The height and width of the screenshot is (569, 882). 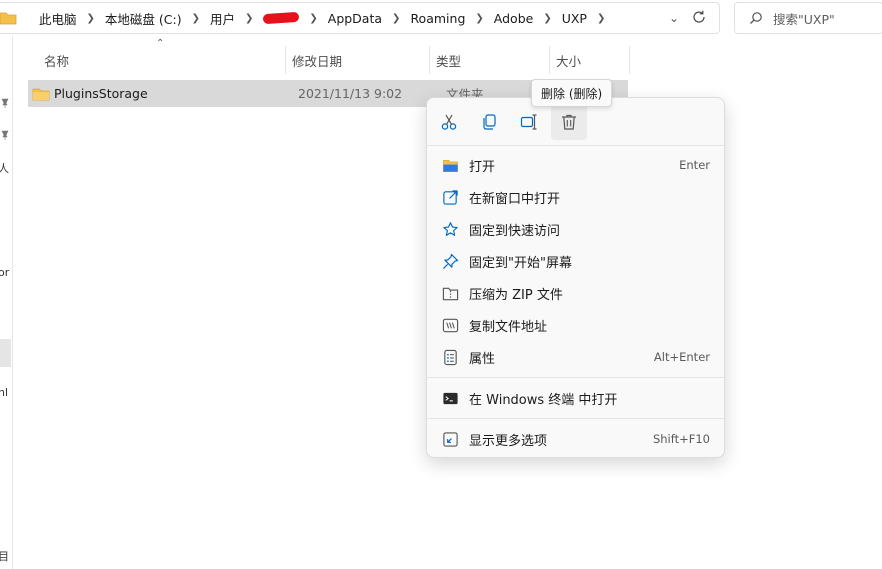 I want to click on column-header-date-label: 修改日期, so click(x=317, y=61).